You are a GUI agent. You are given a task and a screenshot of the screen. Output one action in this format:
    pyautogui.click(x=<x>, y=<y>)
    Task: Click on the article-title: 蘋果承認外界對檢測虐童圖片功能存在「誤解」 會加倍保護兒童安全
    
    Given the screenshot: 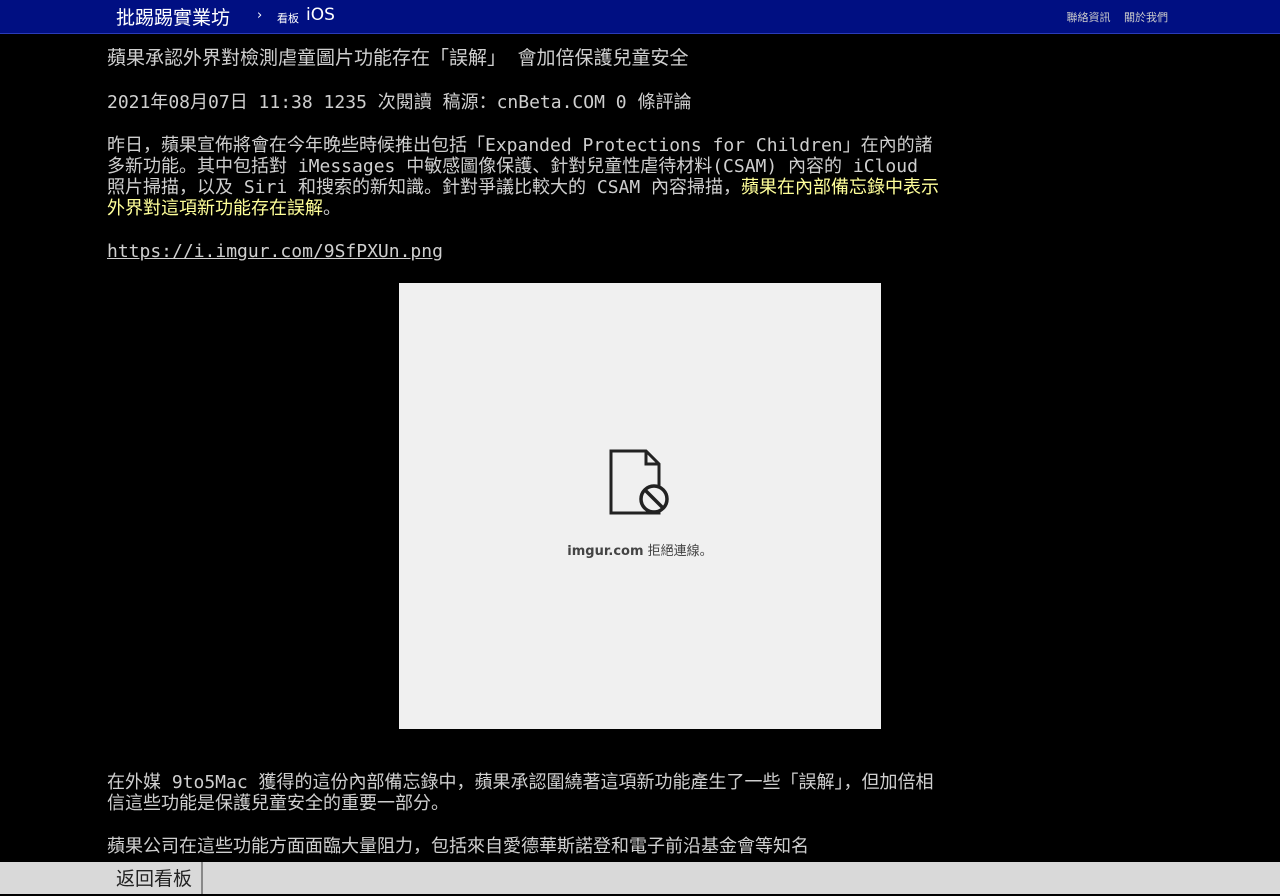 What is the action you would take?
    pyautogui.click(x=398, y=58)
    